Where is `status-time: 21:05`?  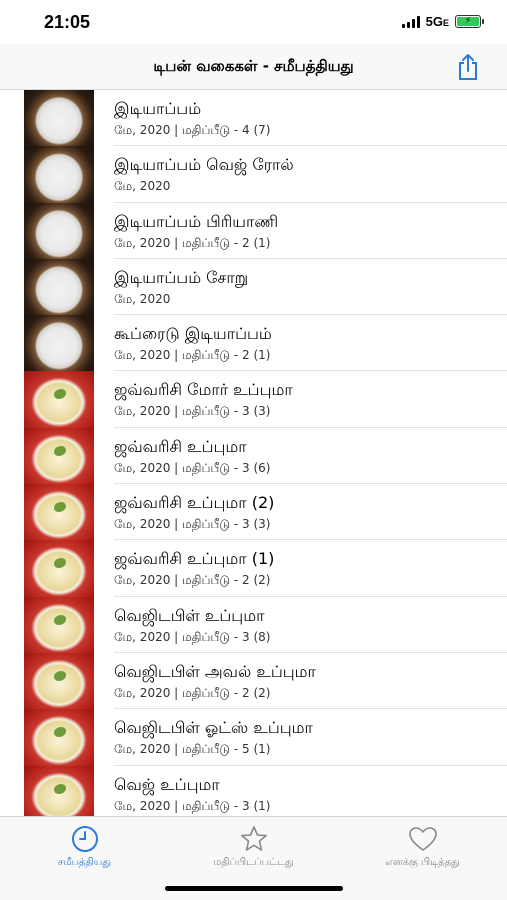 status-time: 21:05 is located at coordinates (67, 22).